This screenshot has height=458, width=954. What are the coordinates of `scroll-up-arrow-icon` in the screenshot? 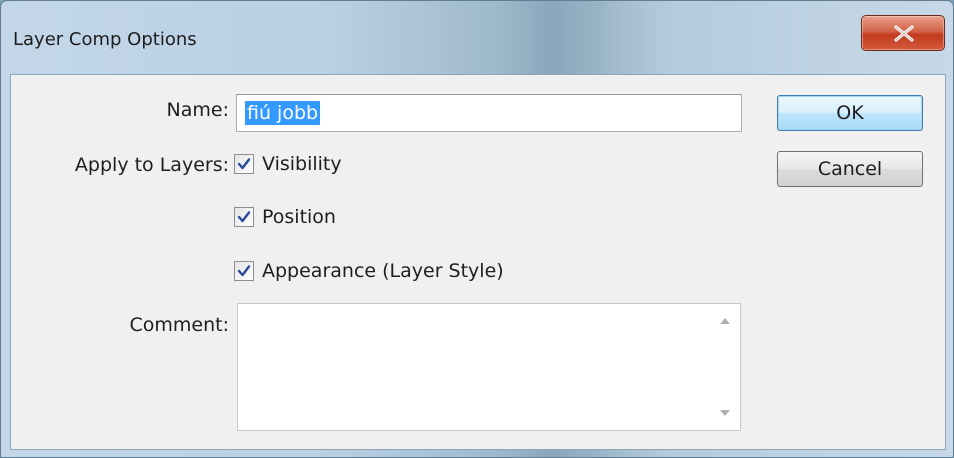 It's located at (725, 321).